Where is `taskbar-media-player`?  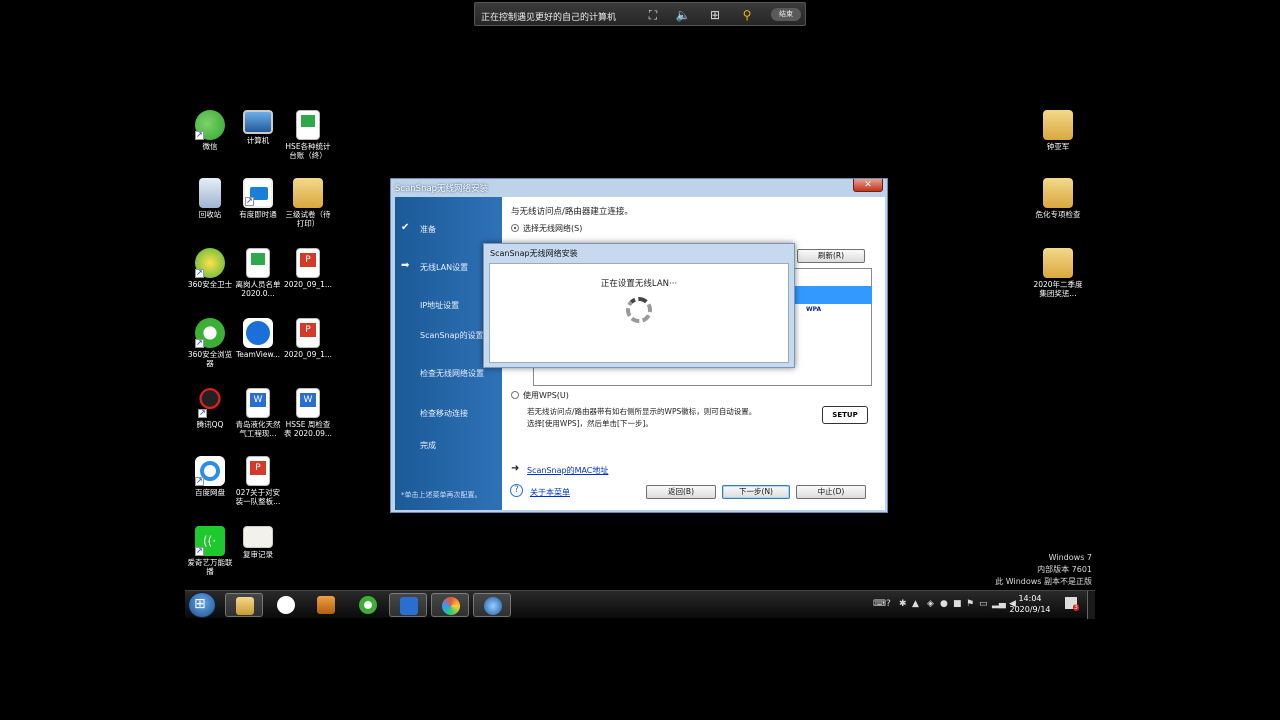
taskbar-media-player is located at coordinates (326, 605).